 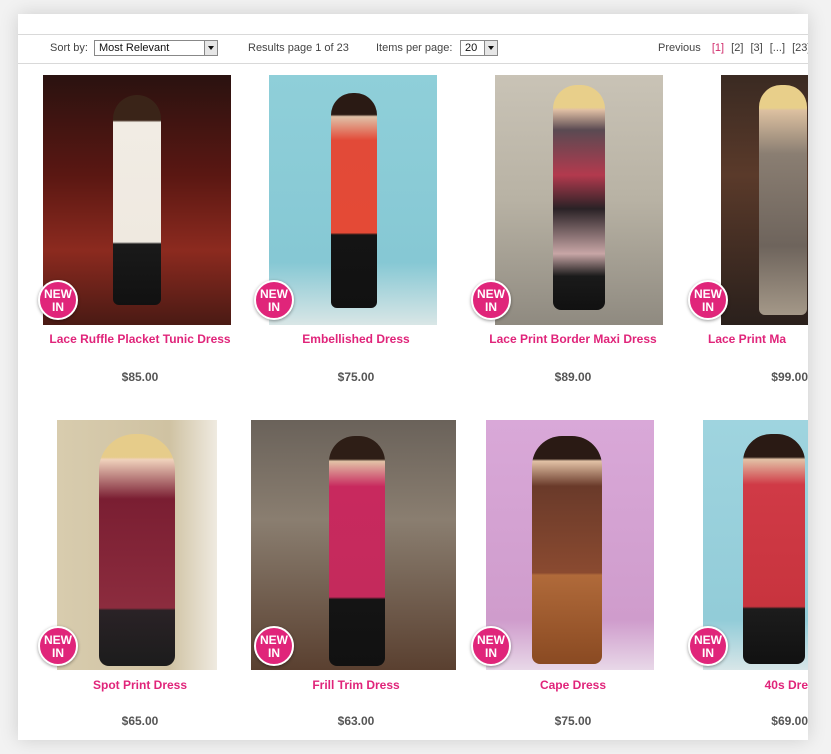 What do you see at coordinates (777, 48) in the screenshot?
I see `page-link-ellipsis: [...]` at bounding box center [777, 48].